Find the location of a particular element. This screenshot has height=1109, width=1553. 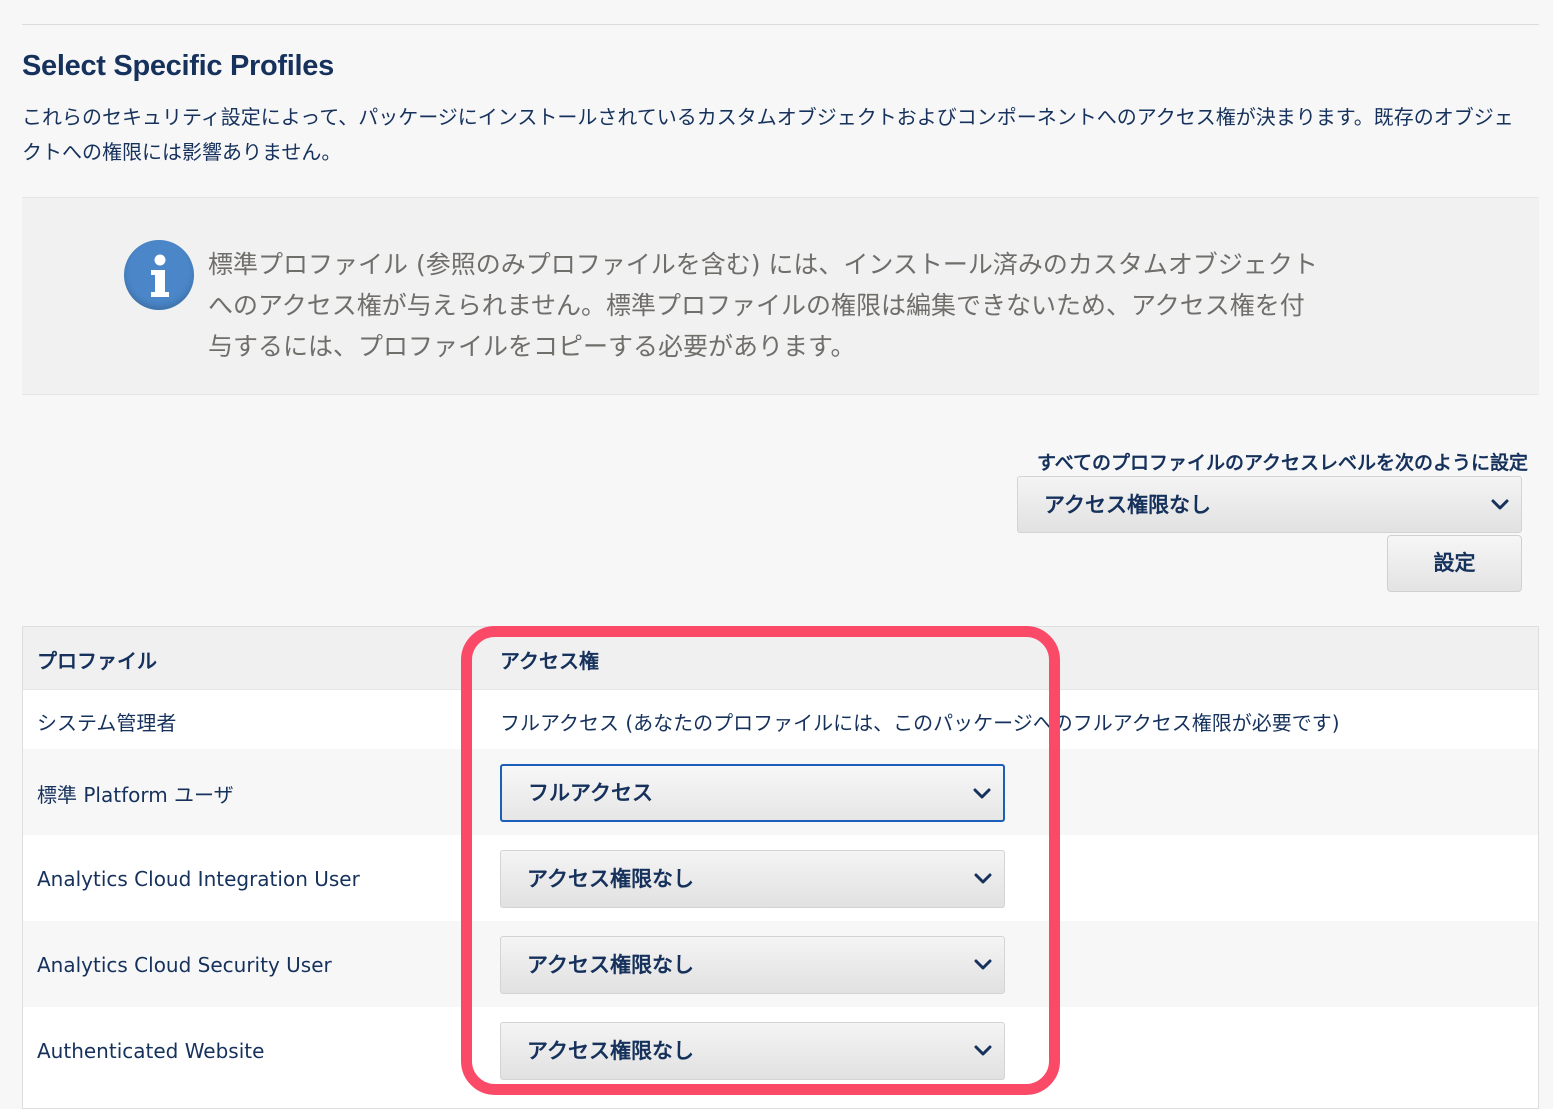

bulk-access-label: すべてのプロファイルのアクセスレベルを次のように設定 is located at coordinates (1282, 463).